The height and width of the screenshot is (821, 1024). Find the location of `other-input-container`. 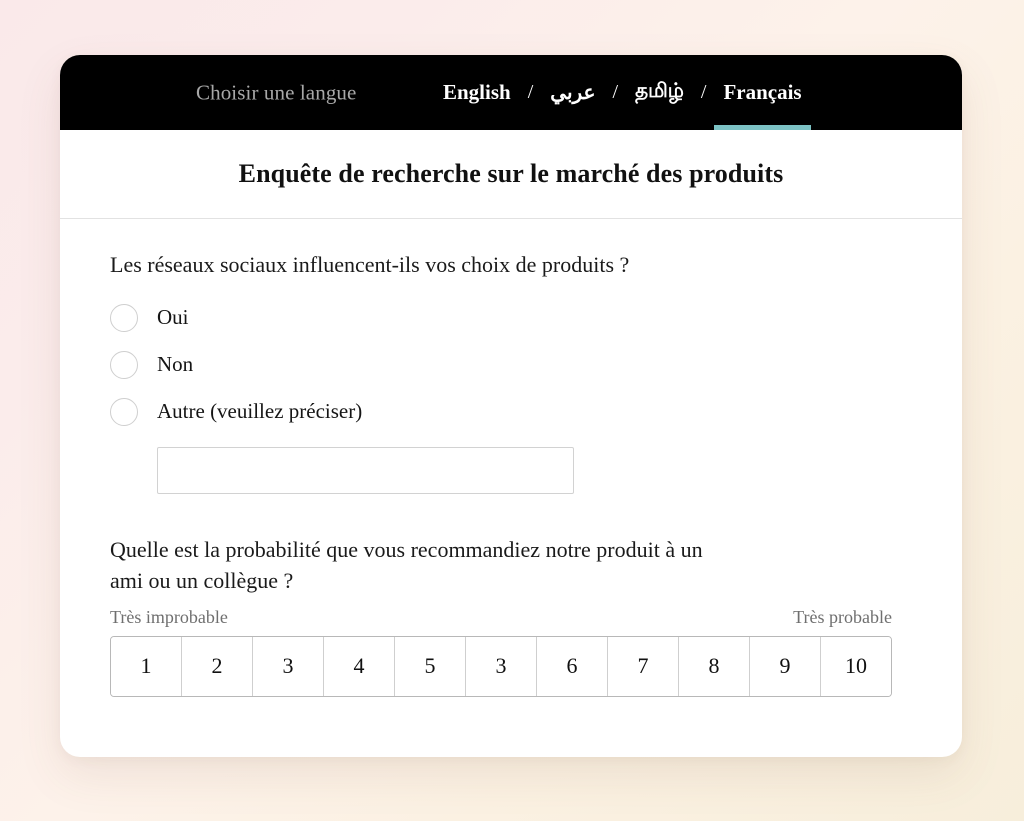

other-input-container is located at coordinates (511, 465).